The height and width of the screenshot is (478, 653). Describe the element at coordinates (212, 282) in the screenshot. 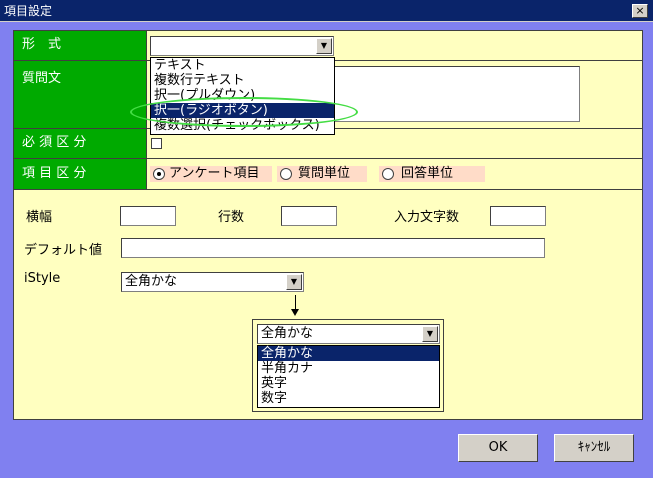

I see `istyle-select: 全角かな ▼` at that location.